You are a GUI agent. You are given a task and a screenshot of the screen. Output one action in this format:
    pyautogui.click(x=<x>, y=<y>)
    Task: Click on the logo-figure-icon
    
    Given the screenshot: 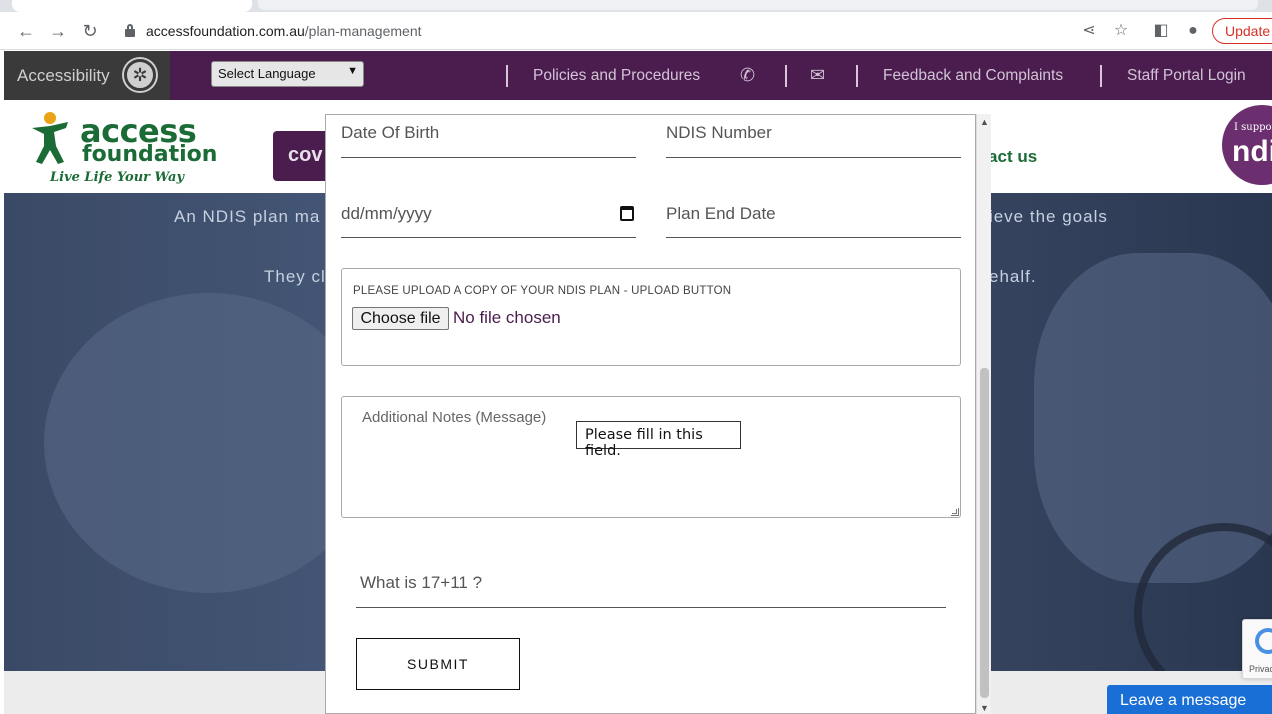 What is the action you would take?
    pyautogui.click(x=50, y=138)
    